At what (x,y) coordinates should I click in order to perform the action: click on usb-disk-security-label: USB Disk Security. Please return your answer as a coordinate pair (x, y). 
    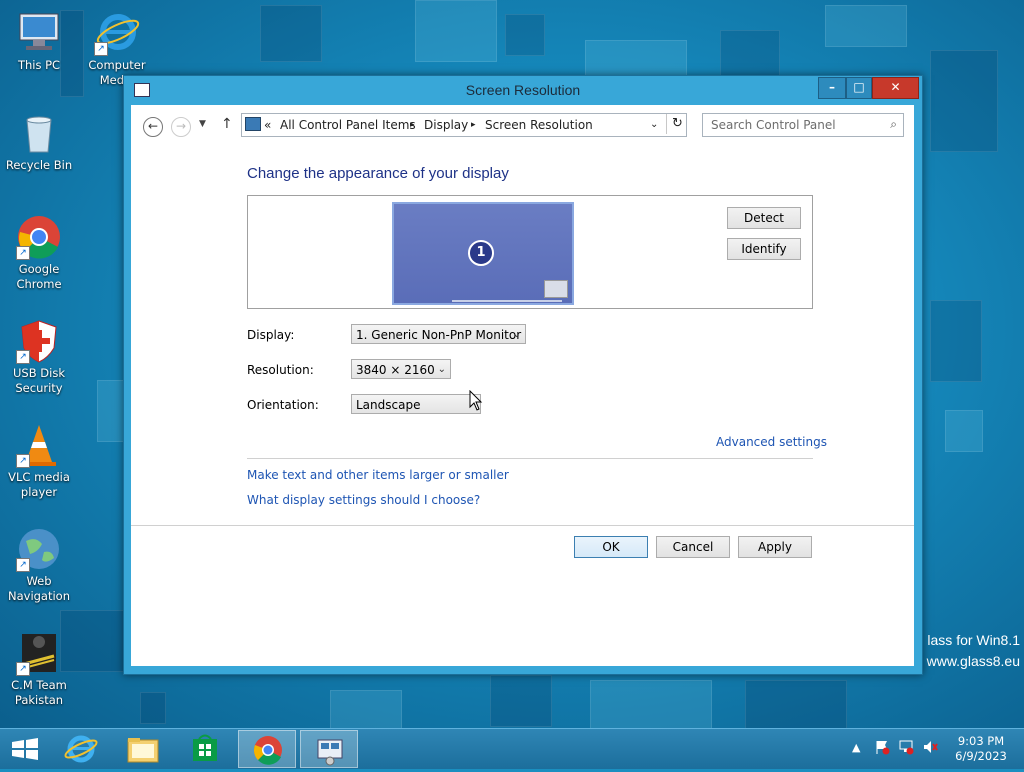
    Looking at the image, I should click on (39, 380).